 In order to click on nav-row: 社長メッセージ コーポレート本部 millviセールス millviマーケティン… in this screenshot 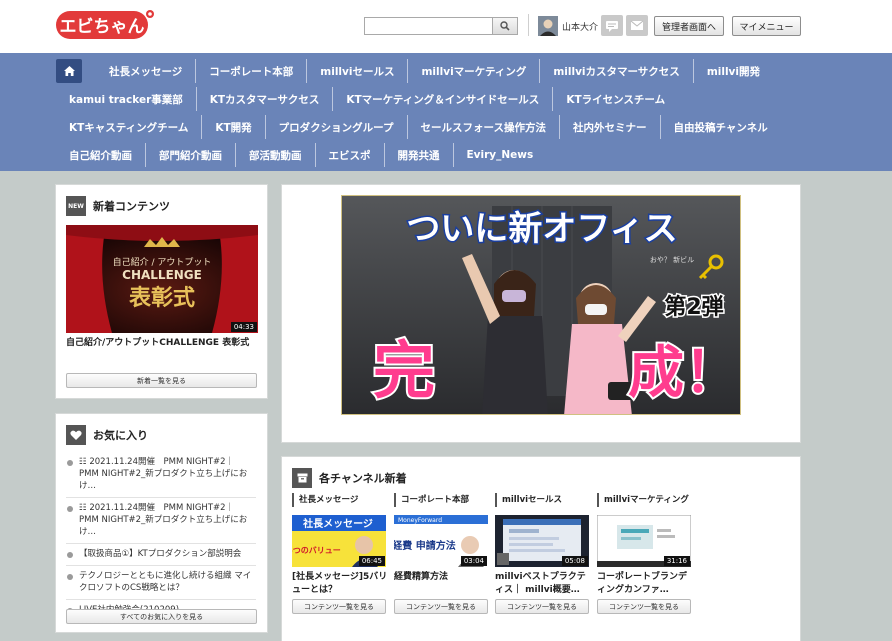, I will do `click(414, 71)`.